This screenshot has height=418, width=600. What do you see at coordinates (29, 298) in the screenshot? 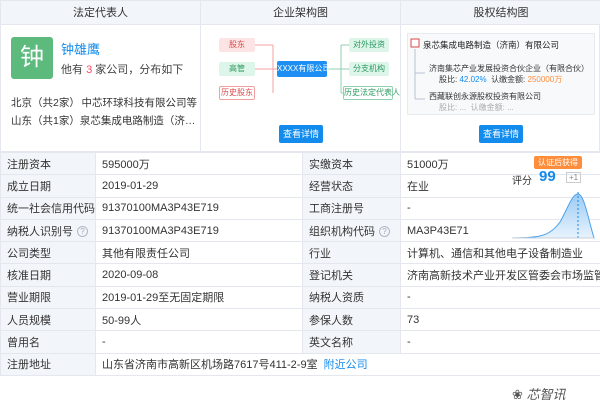
I see `field-label-text: 营业期限` at bounding box center [29, 298].